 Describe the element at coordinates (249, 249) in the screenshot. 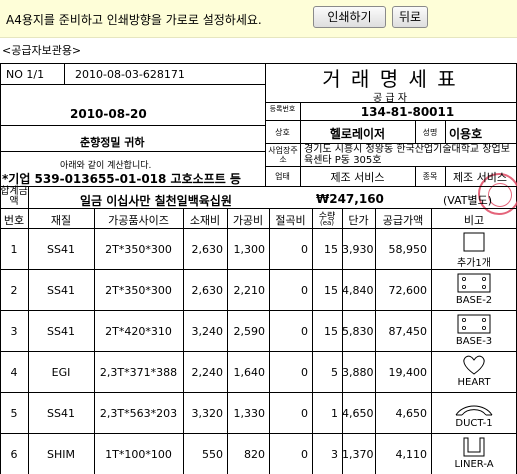

I see `cell-proc-cost: 1,300` at that location.